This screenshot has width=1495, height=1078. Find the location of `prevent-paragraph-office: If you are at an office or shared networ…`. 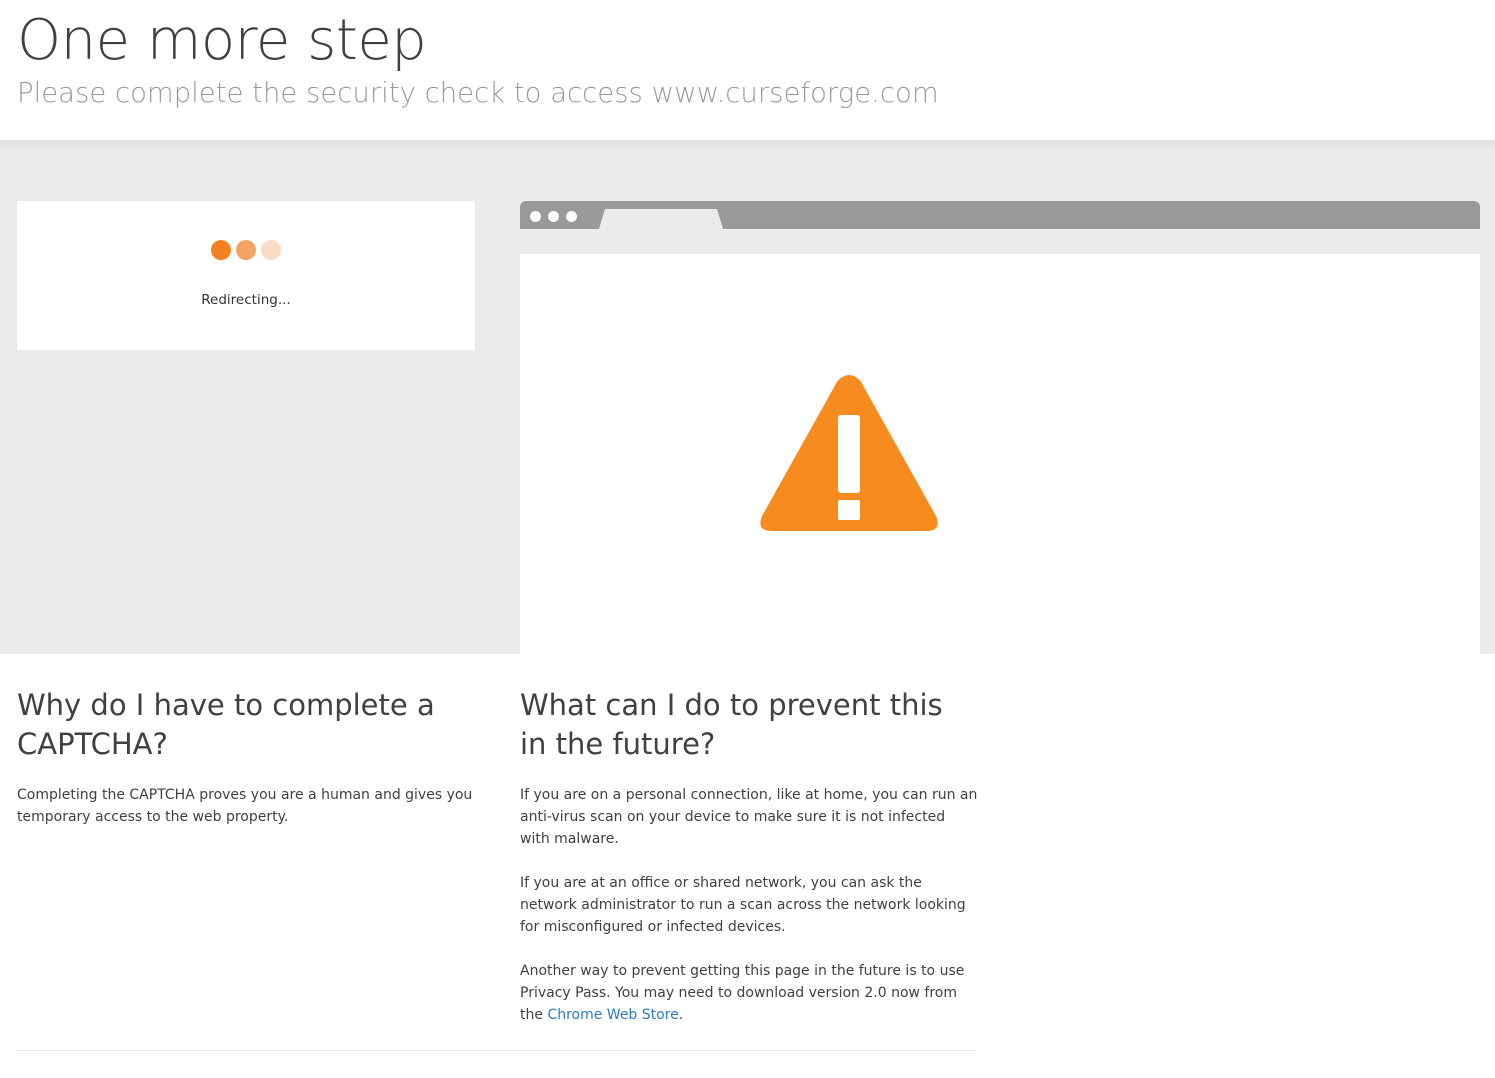

prevent-paragraph-office: If you are at an office or shared networ… is located at coordinates (743, 905).